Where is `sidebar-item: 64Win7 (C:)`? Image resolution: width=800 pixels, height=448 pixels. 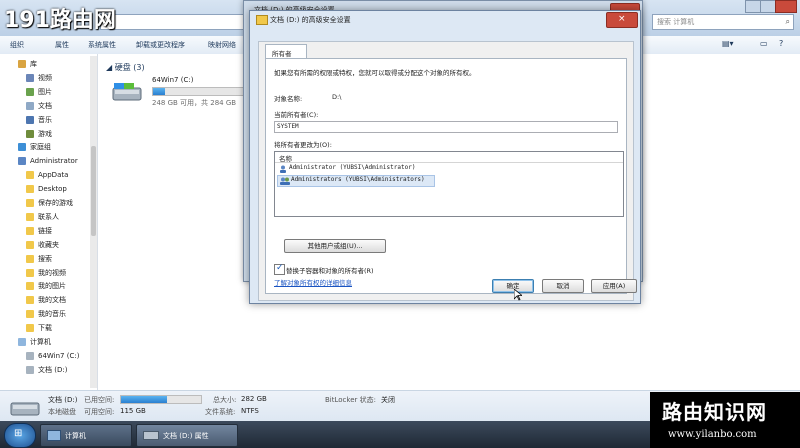 sidebar-item: 64Win7 (C:) is located at coordinates (48, 356).